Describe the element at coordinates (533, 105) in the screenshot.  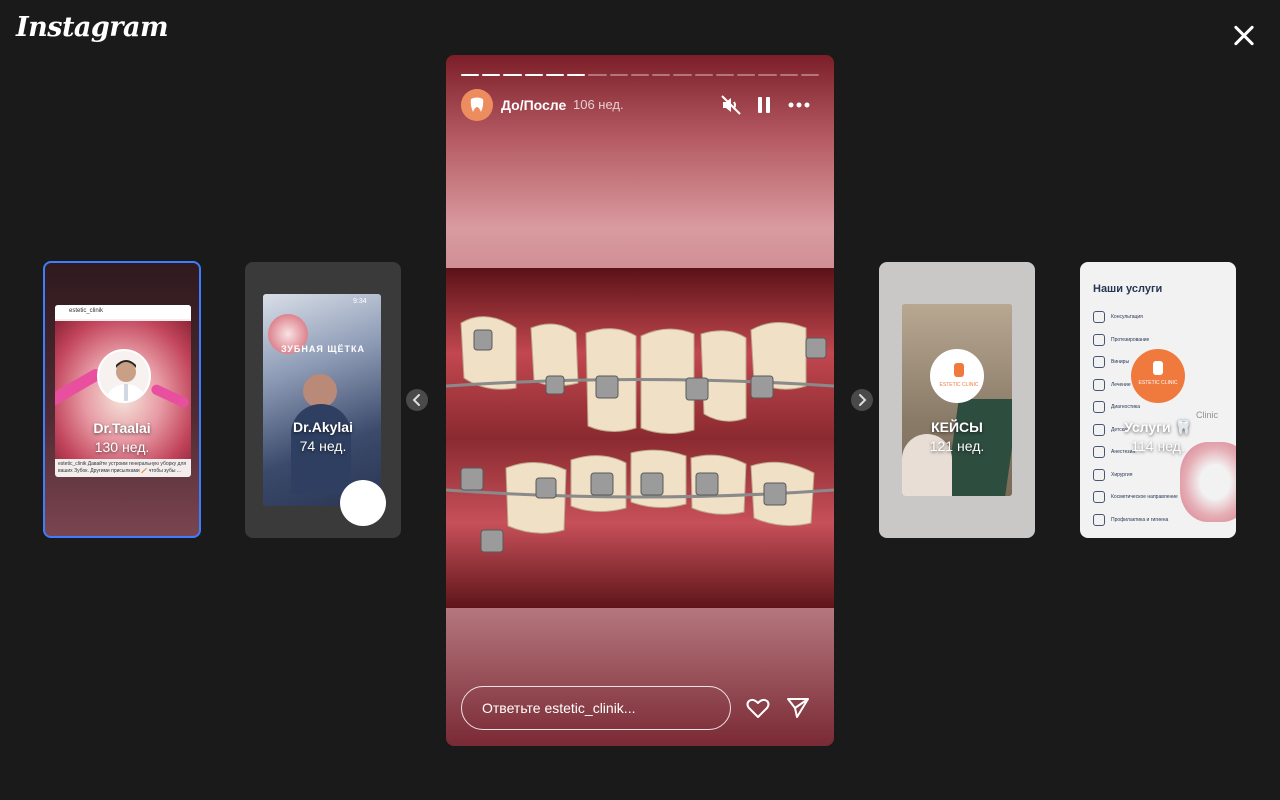
I see `highlight-title: До/После` at that location.